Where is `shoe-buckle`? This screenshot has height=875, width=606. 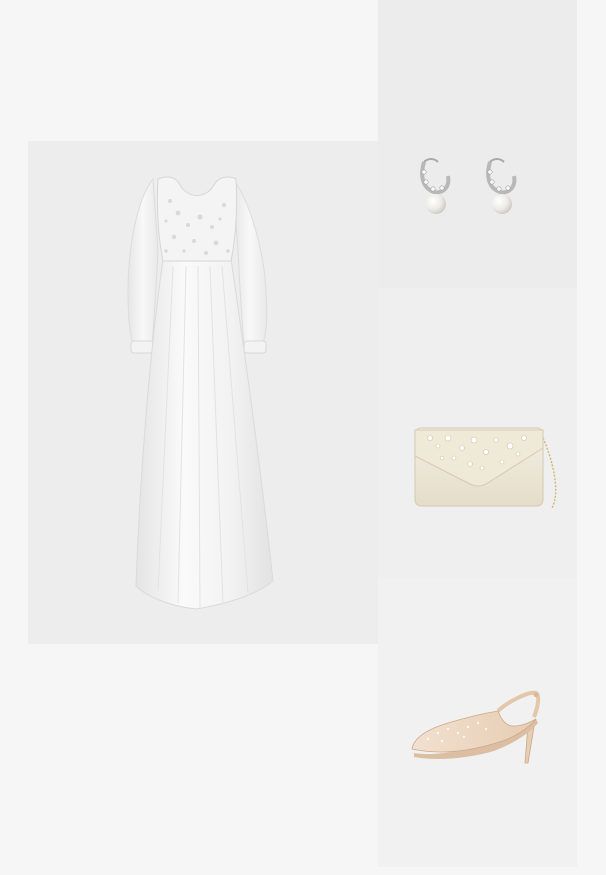
shoe-buckle is located at coordinates (536, 695).